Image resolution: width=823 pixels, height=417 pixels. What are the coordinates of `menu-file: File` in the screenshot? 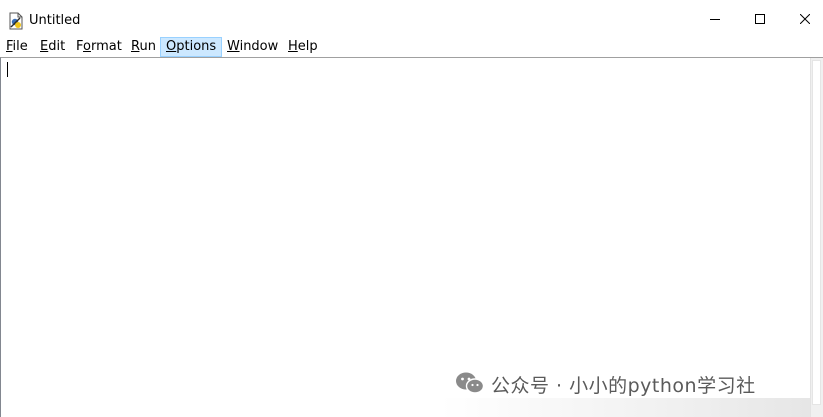 It's located at (17, 47).